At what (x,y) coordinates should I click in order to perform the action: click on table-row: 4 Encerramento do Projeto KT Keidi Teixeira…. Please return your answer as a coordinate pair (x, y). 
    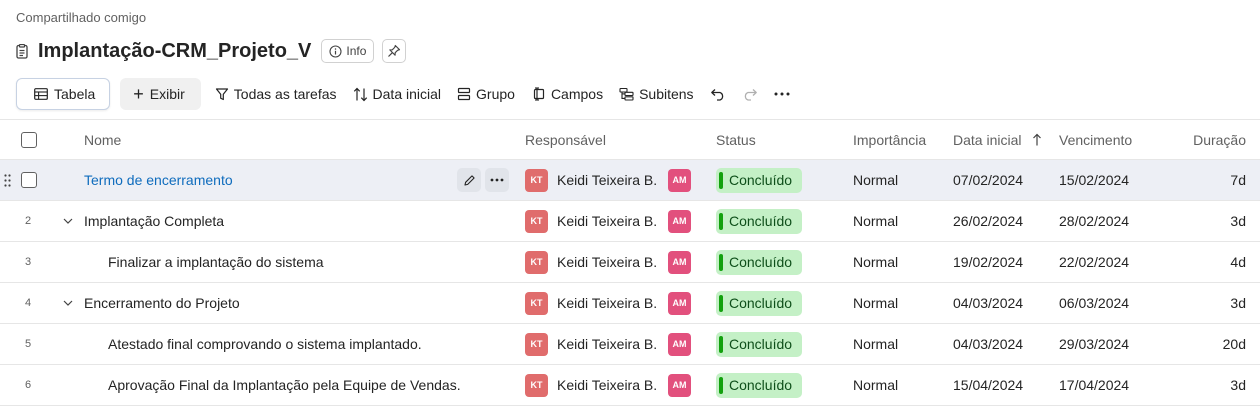
    Looking at the image, I should click on (630, 303).